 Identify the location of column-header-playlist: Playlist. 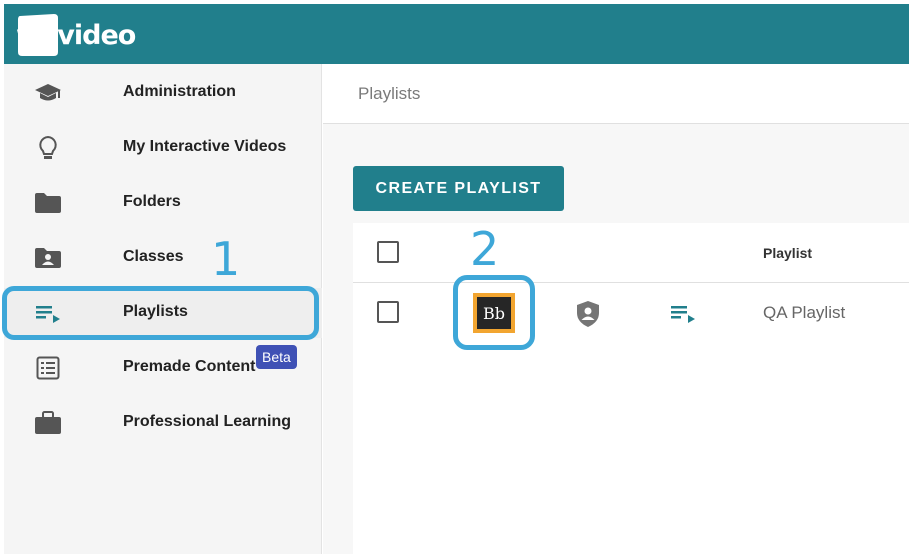
(787, 253).